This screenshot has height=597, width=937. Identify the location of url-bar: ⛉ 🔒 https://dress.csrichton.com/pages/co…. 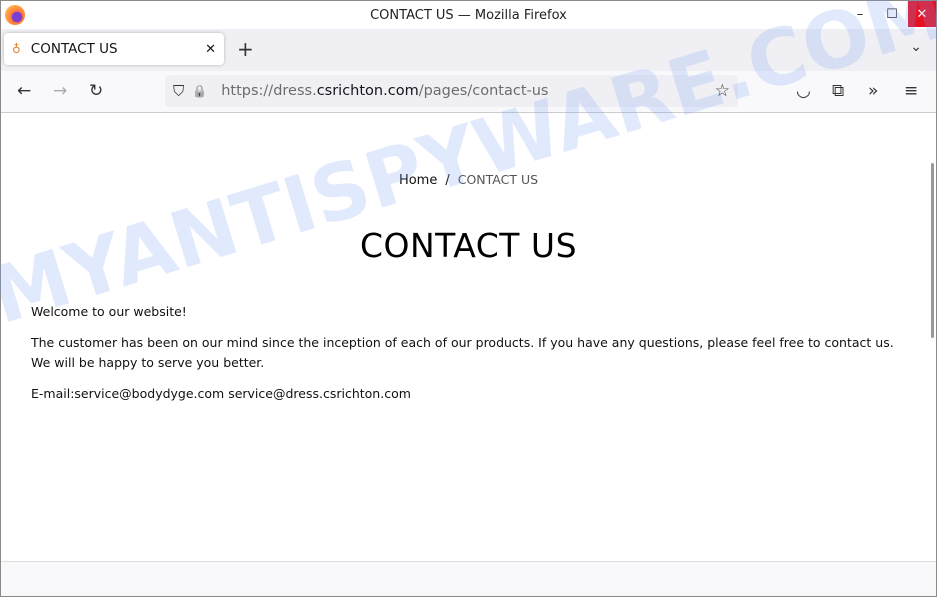
(451, 91).